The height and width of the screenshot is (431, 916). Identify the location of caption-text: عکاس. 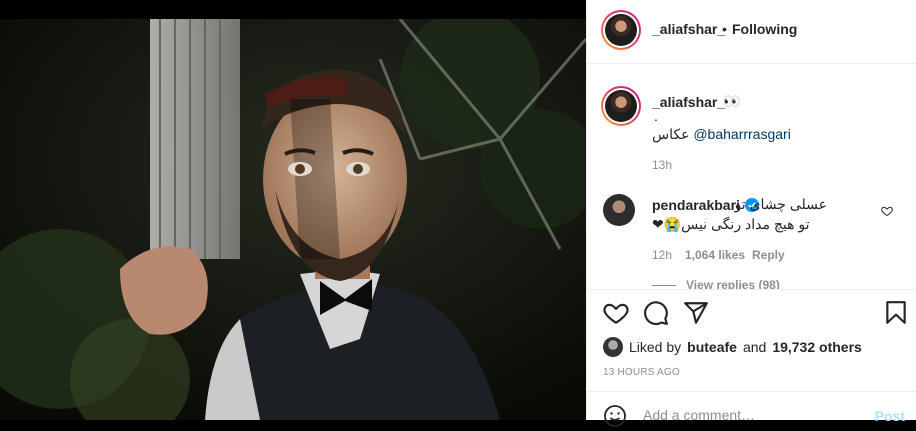
(671, 134).